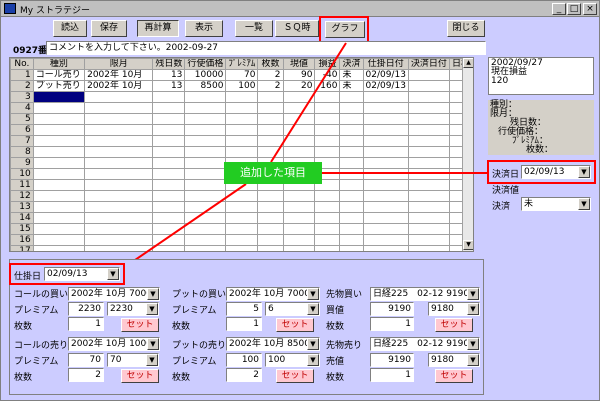 Image resolution: width=600 pixels, height=401 pixels. I want to click on call-buy-prem-select: 2230 ▼, so click(133, 309).